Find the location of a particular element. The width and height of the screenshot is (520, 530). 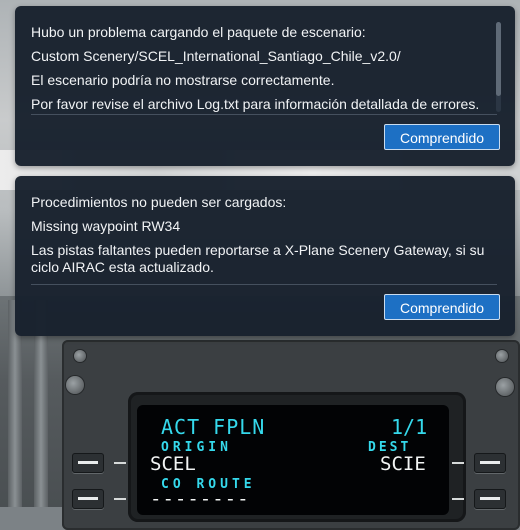

fmc-dest-value: SCIE is located at coordinates (403, 464).